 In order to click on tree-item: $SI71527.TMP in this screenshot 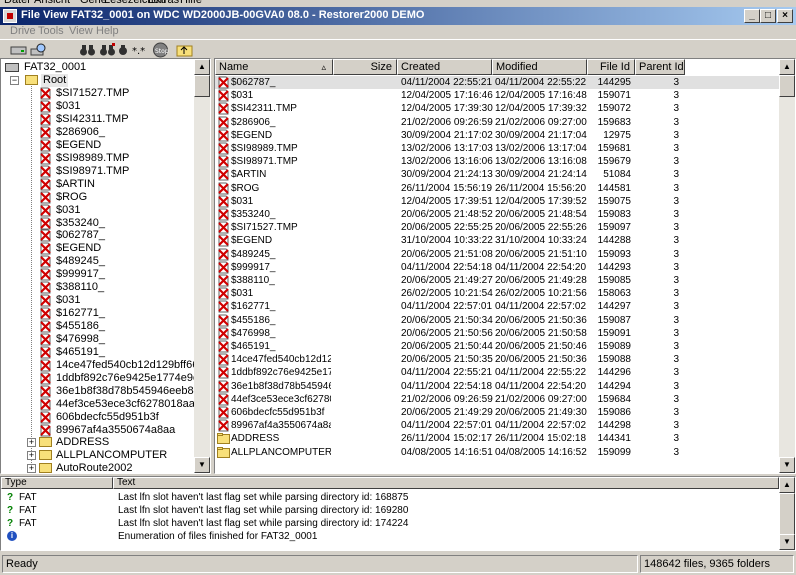, I will do `click(119, 93)`.